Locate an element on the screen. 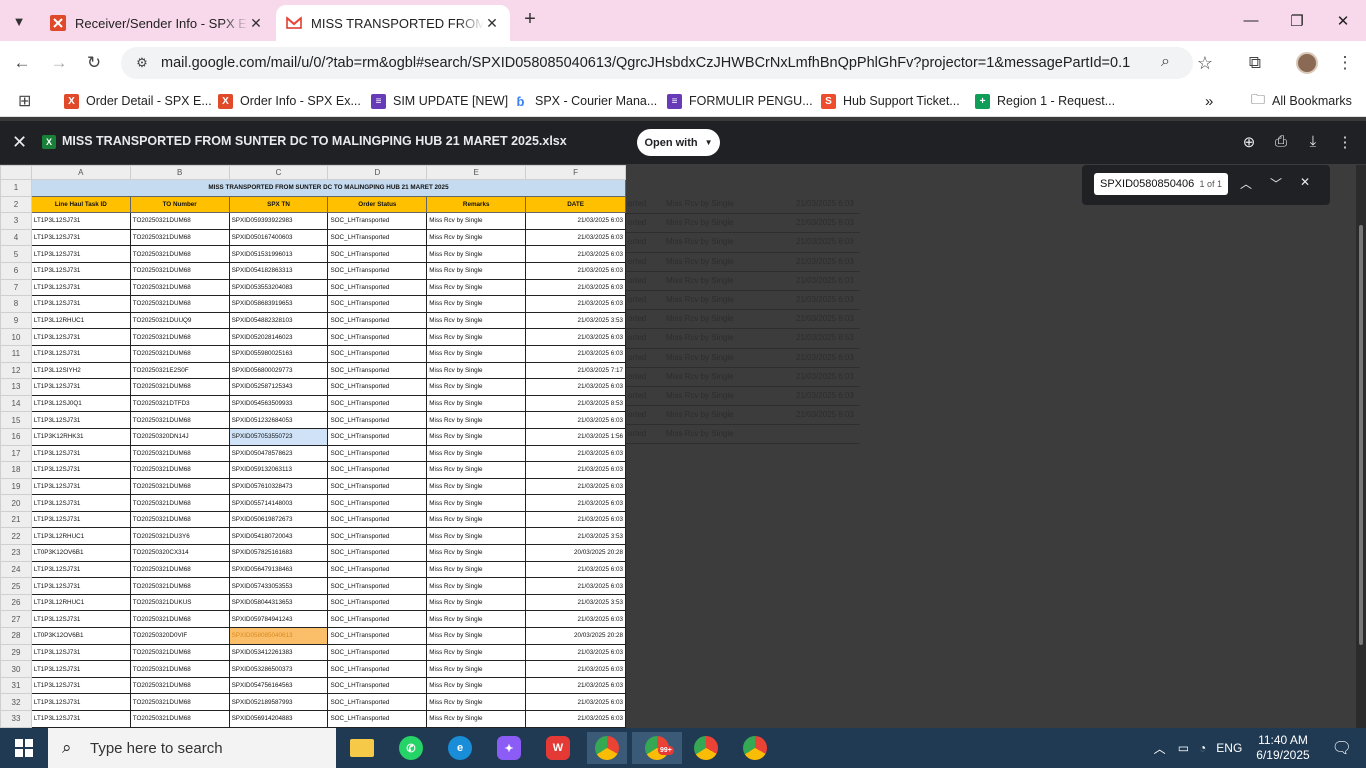 Image resolution: width=1366 pixels, height=768 pixels. scrollbar-thumb is located at coordinates (1361, 435).